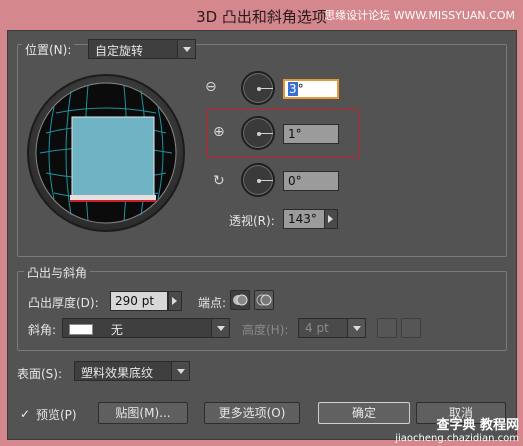  Describe the element at coordinates (387, 328) in the screenshot. I see `bevel-out-button` at that location.